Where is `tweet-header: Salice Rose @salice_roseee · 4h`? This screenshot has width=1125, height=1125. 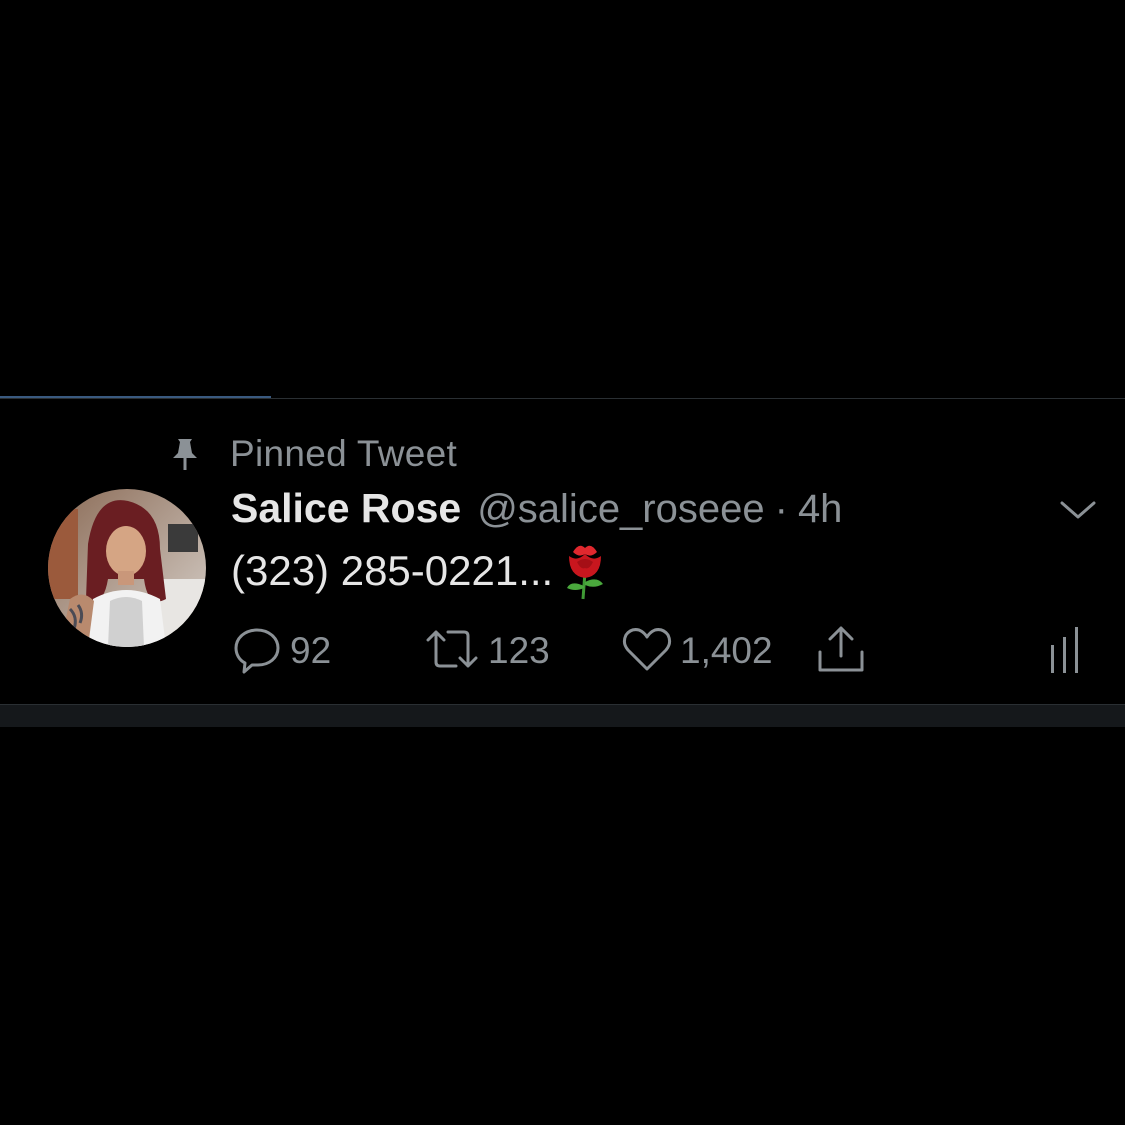 tweet-header: Salice Rose @salice_roseee · 4h is located at coordinates (536, 511).